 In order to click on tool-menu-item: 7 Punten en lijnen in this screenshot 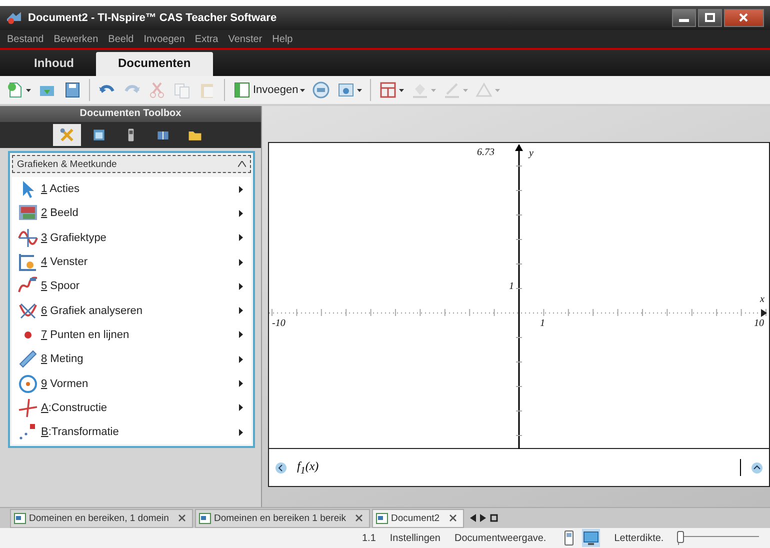, I will do `click(131, 335)`.